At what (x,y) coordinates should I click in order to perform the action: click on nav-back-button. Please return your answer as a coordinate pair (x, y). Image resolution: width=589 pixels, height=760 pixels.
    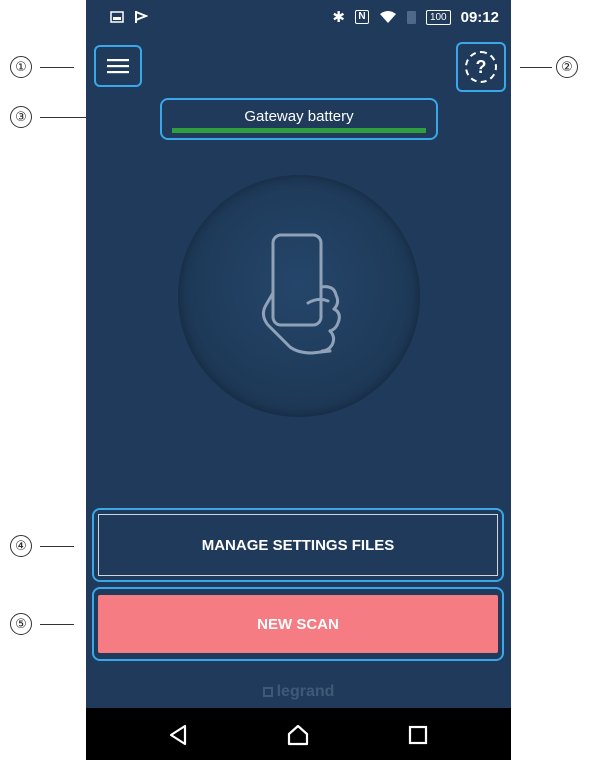
    Looking at the image, I should click on (178, 735).